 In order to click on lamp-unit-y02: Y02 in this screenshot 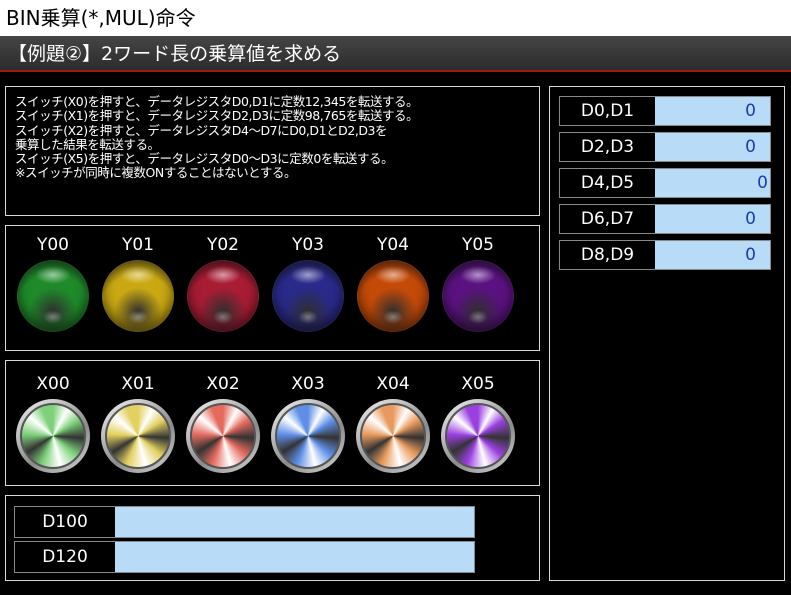, I will do `click(223, 283)`.